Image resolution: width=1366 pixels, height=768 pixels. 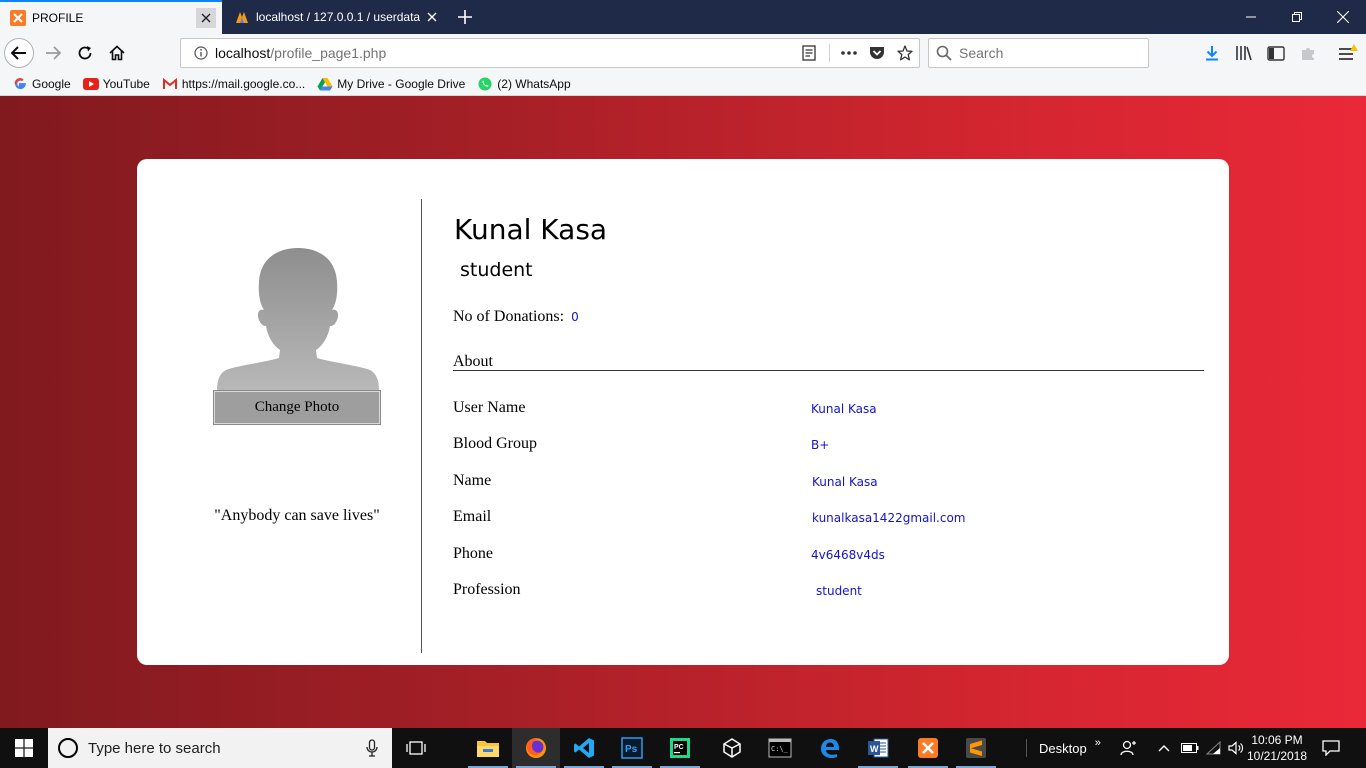 What do you see at coordinates (19, 53) in the screenshot?
I see `back-button` at bounding box center [19, 53].